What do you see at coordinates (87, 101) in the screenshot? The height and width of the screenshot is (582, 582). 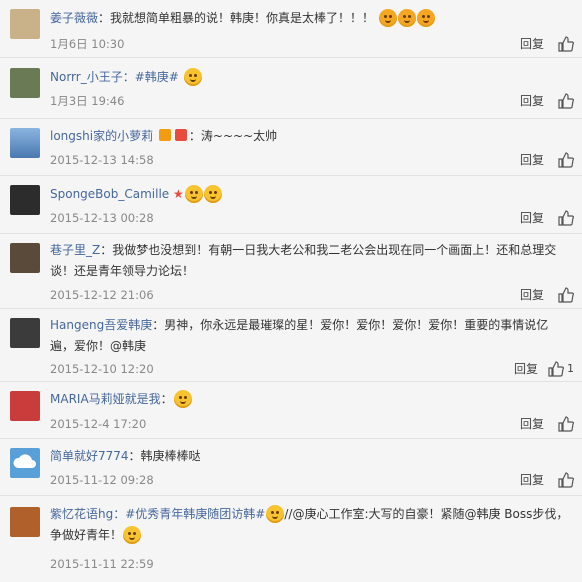 I see `comment-time: 1月3日 19:46` at bounding box center [87, 101].